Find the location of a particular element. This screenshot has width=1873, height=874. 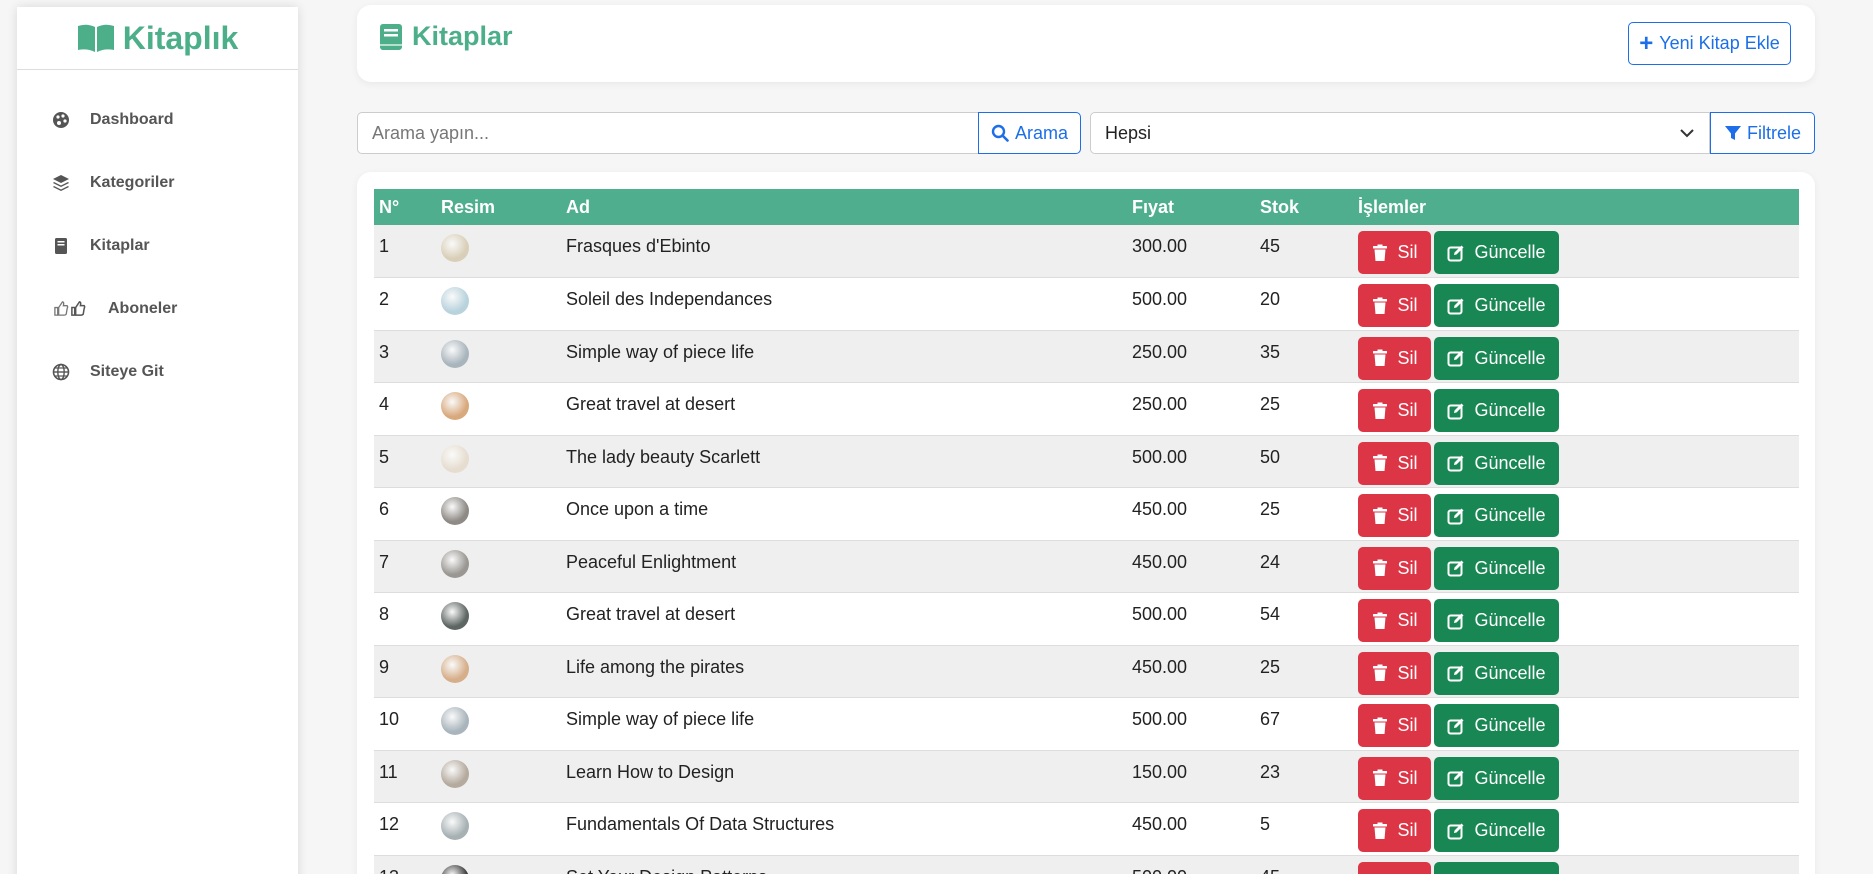

cell-name: Frasques d'Ebinto is located at coordinates (638, 246).